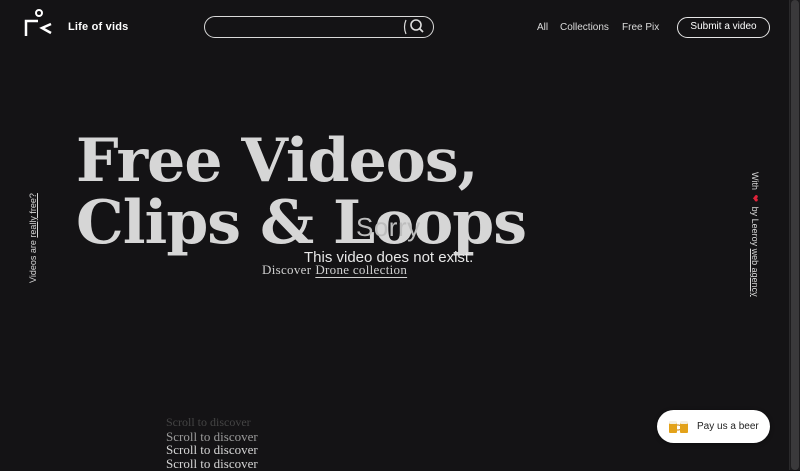 The height and width of the screenshot is (471, 800). I want to click on side-right-middle: by Leeroy, so click(755, 226).